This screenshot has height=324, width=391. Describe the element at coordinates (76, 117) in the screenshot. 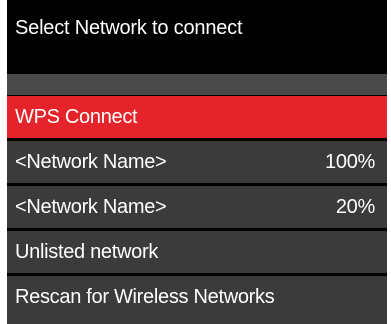

I see `menu-item-label: WPS Connect` at that location.